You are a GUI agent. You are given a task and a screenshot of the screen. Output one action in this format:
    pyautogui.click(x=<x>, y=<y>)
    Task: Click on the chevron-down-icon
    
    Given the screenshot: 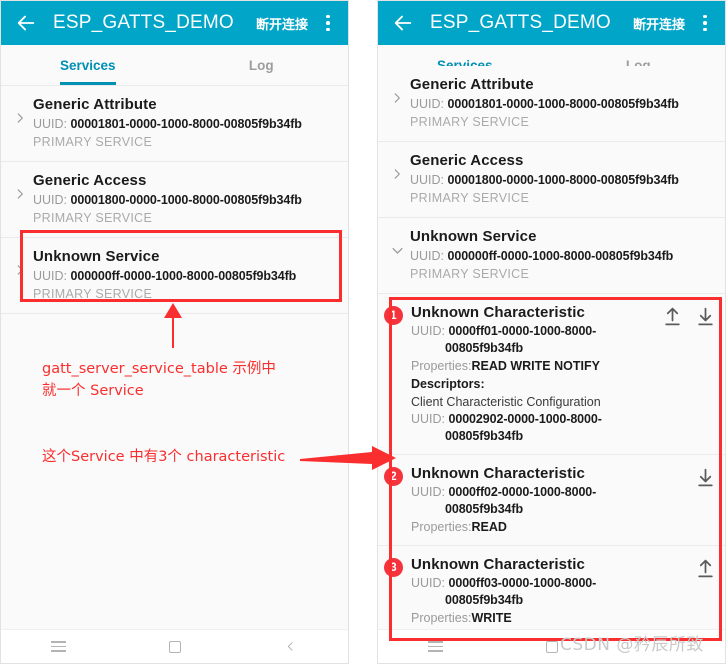 What is the action you would take?
    pyautogui.click(x=397, y=242)
    